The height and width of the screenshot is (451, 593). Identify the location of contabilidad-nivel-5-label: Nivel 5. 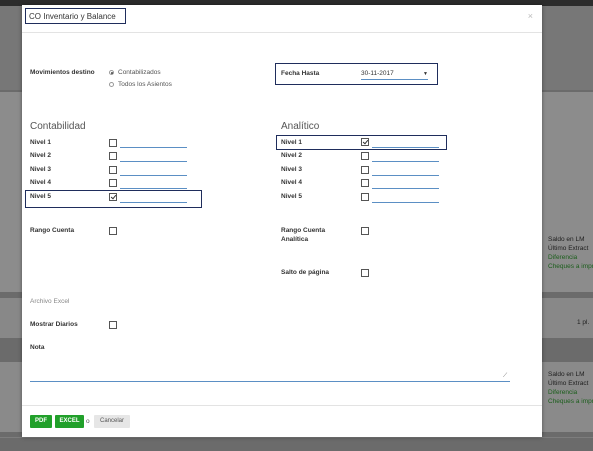
(40, 196).